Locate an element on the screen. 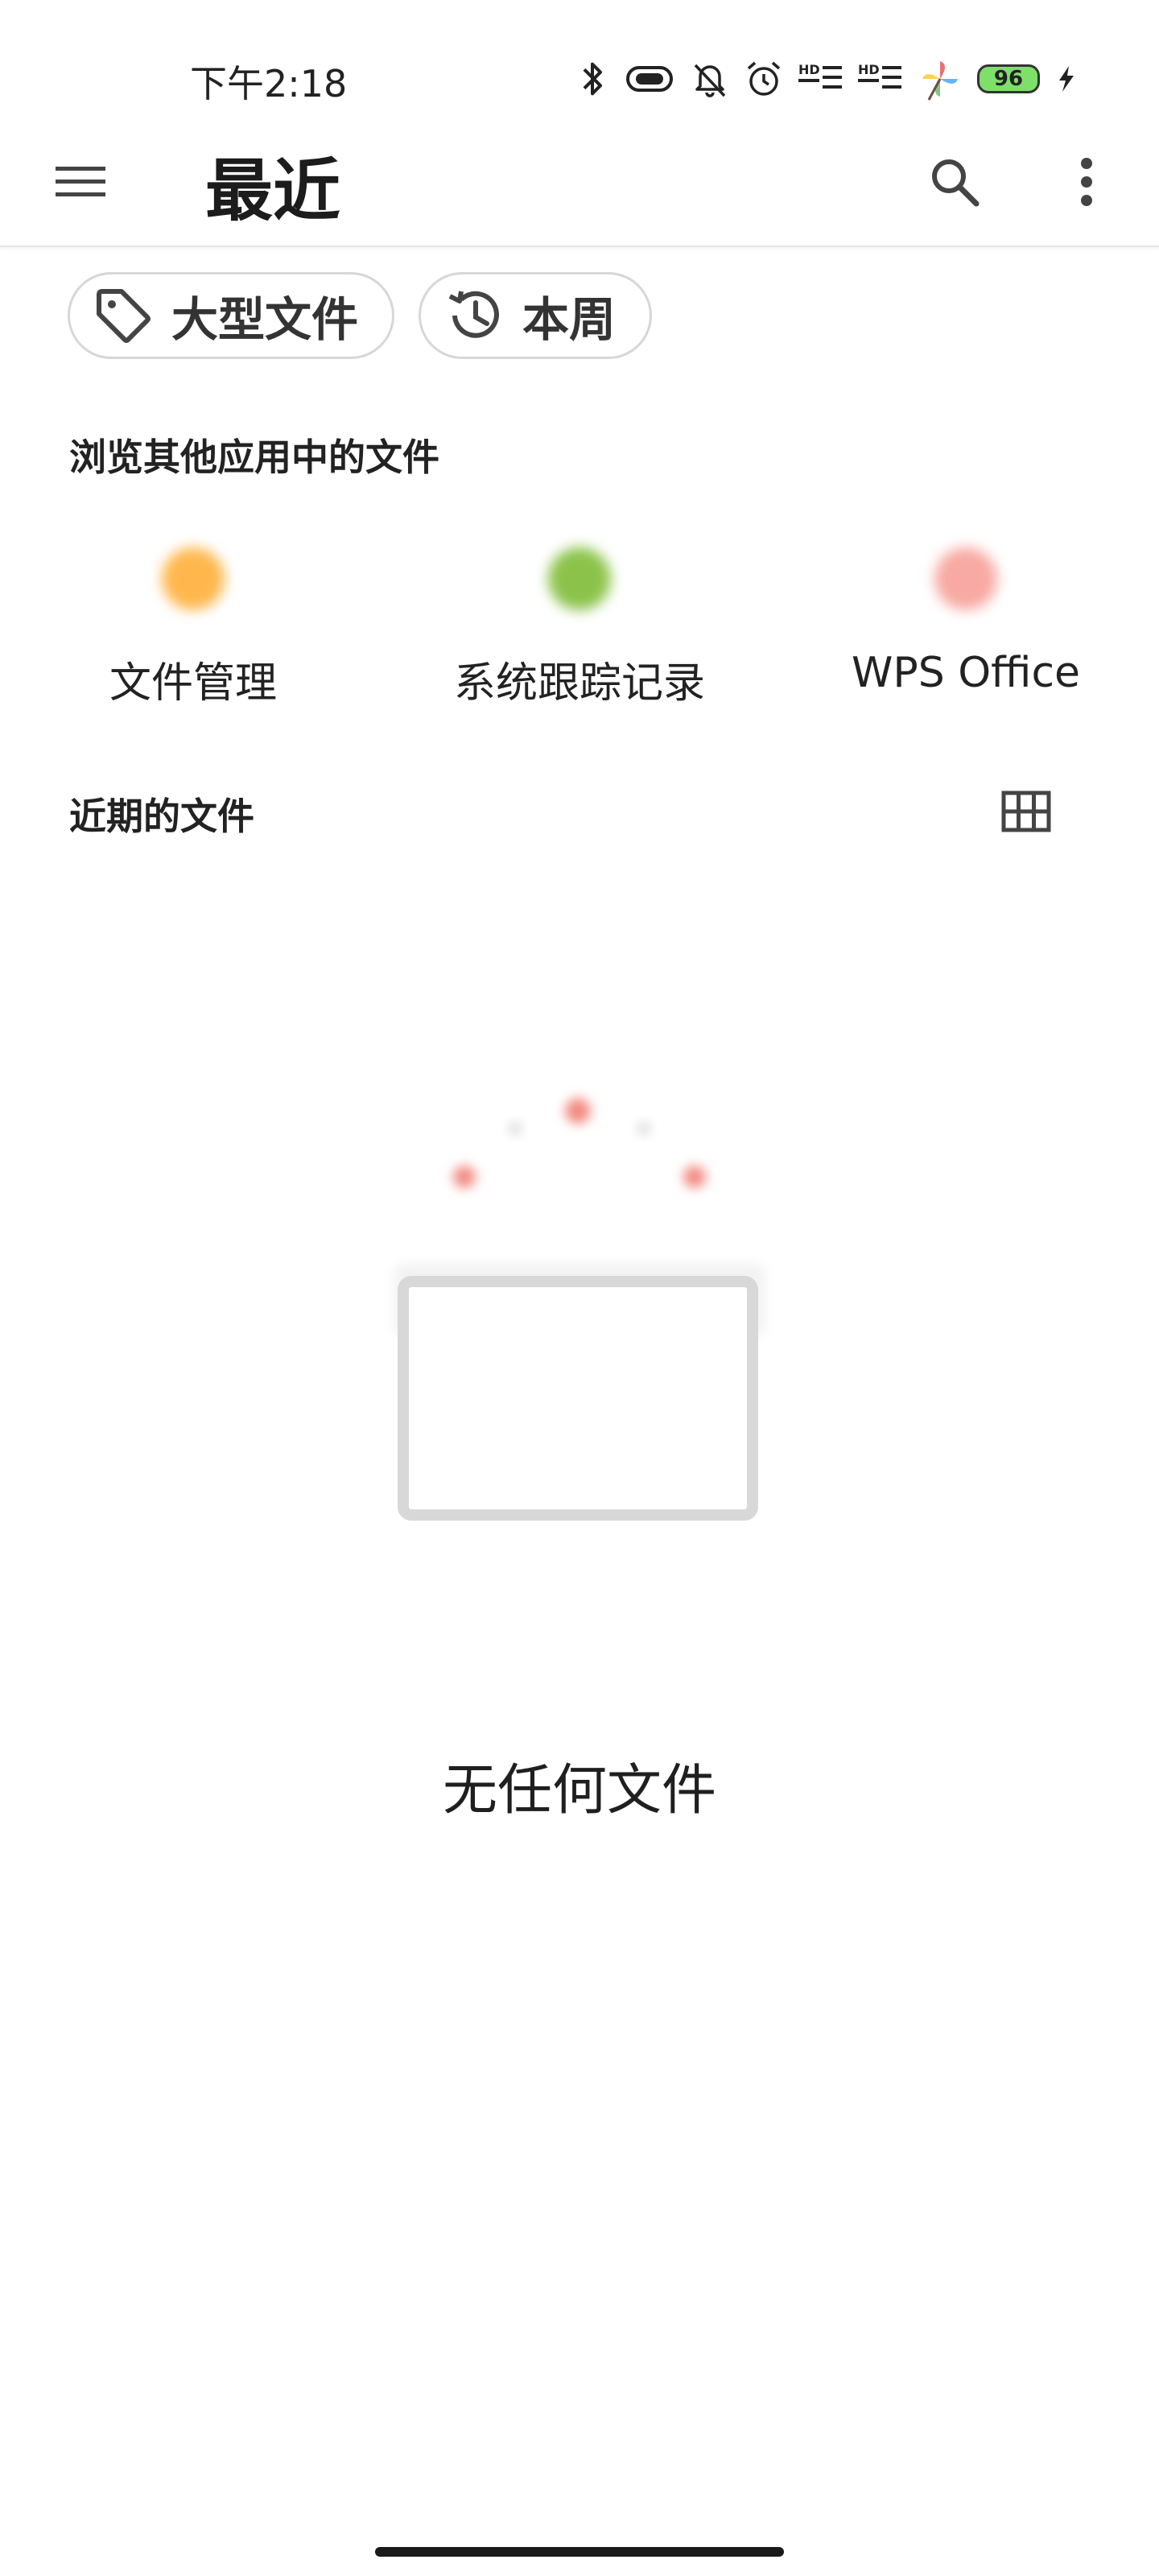 The image size is (1159, 2576). grid-view-icon is located at coordinates (1026, 811).